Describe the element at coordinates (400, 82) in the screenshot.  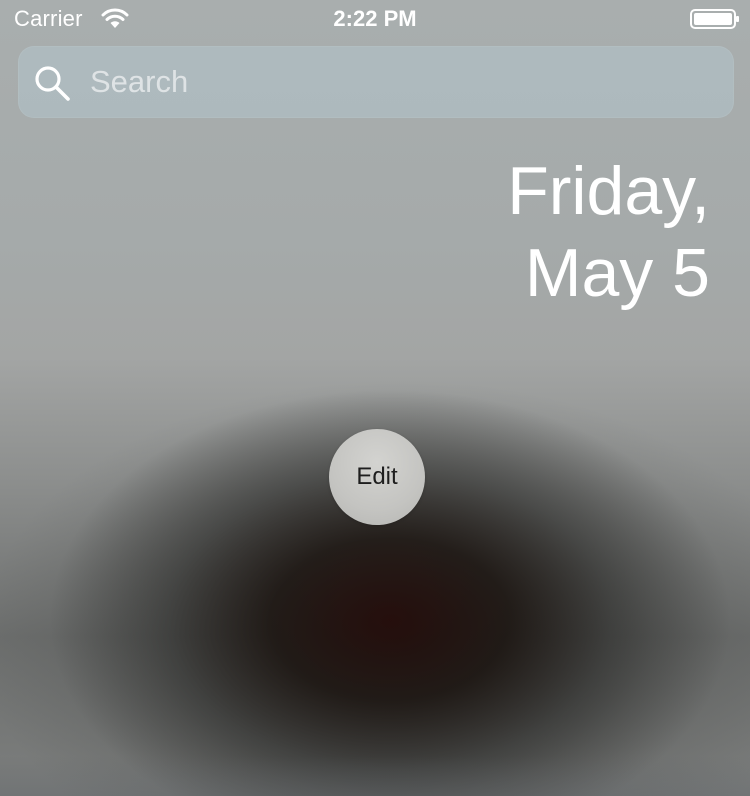
I see `search-input` at that location.